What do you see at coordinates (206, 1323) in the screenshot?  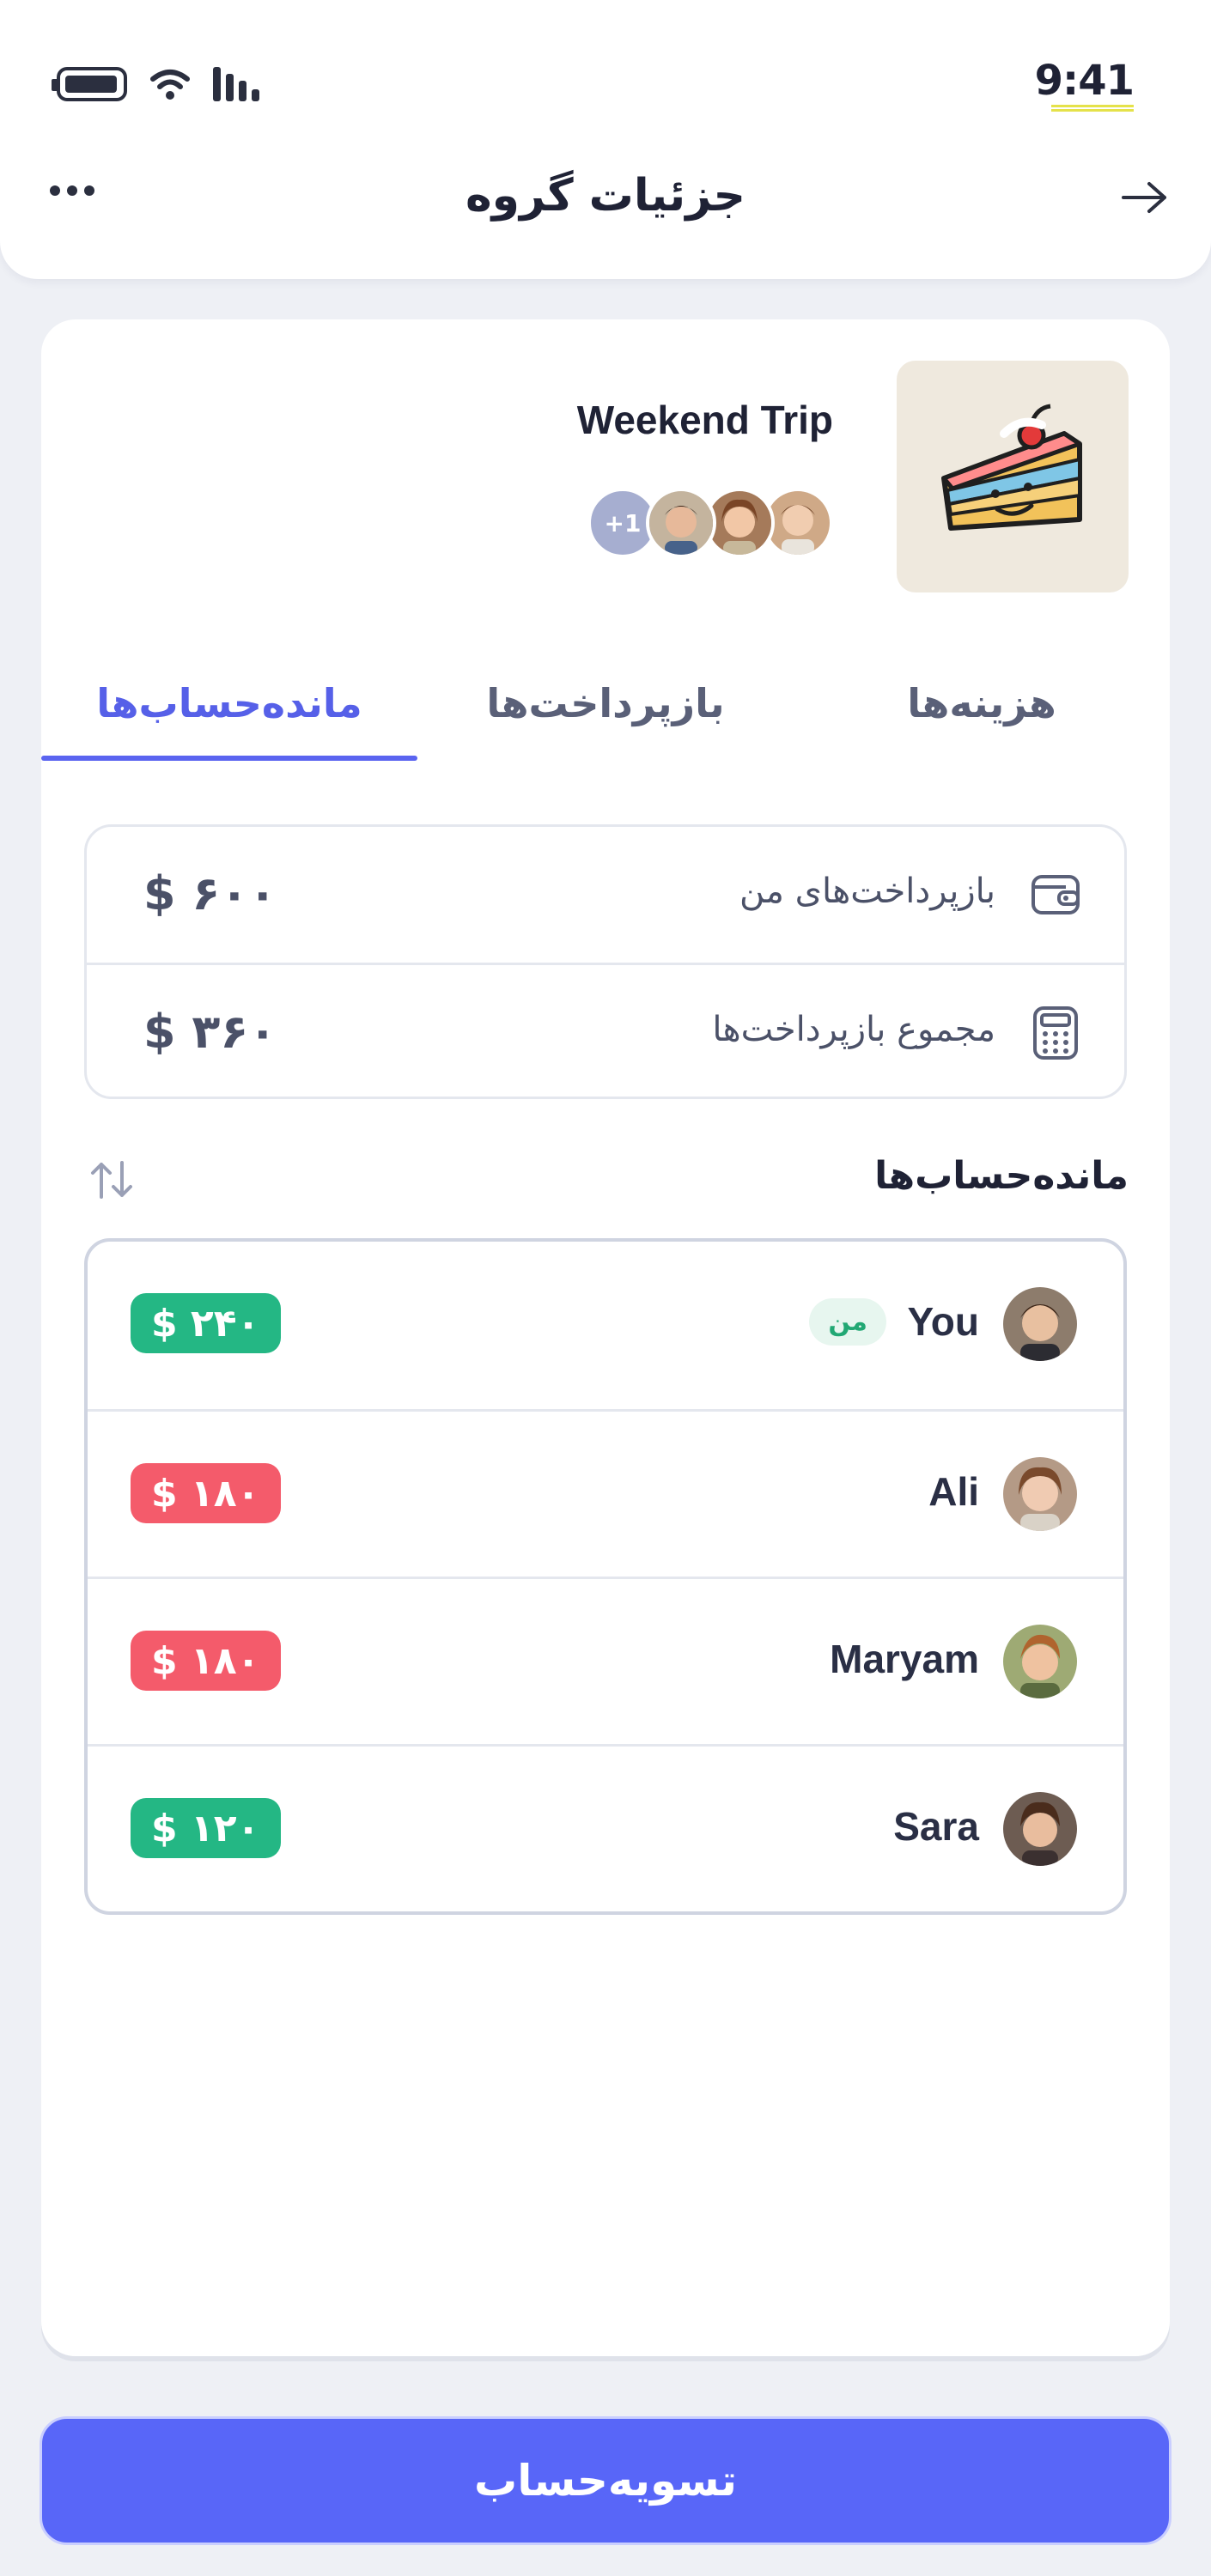 I see `amount-badge: $ ۲۴۰` at bounding box center [206, 1323].